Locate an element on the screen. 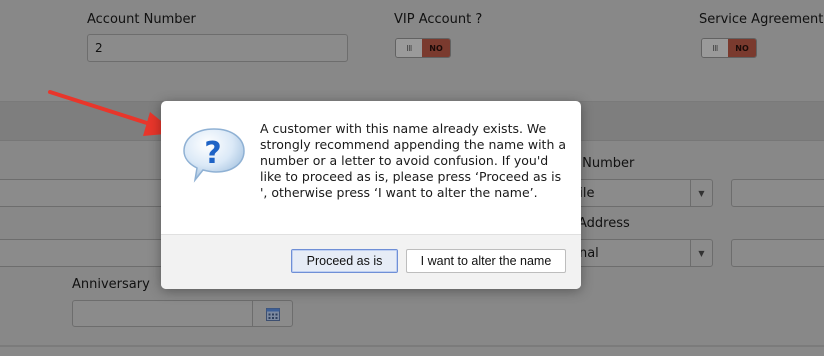 This screenshot has width=824, height=356. question-bubble-icon: ? is located at coordinates (214, 155).